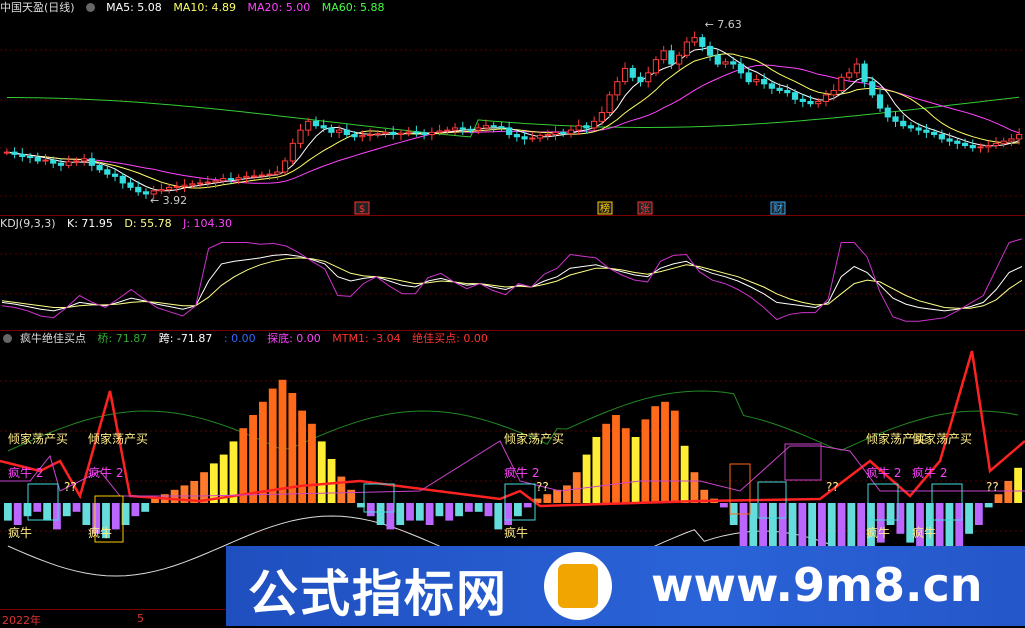 The width and height of the screenshot is (1025, 628). Describe the element at coordinates (122, 338) in the screenshot. I see `ind-qiao-label: 桥: 71.87` at that location.